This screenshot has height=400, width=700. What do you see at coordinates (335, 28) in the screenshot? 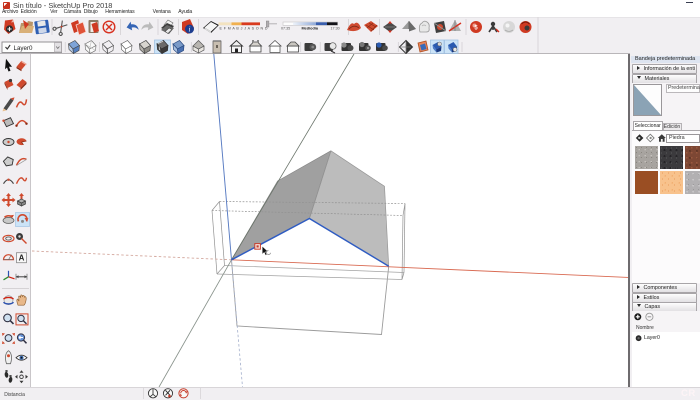
I see `svg-text: 17:30` at bounding box center [335, 28].